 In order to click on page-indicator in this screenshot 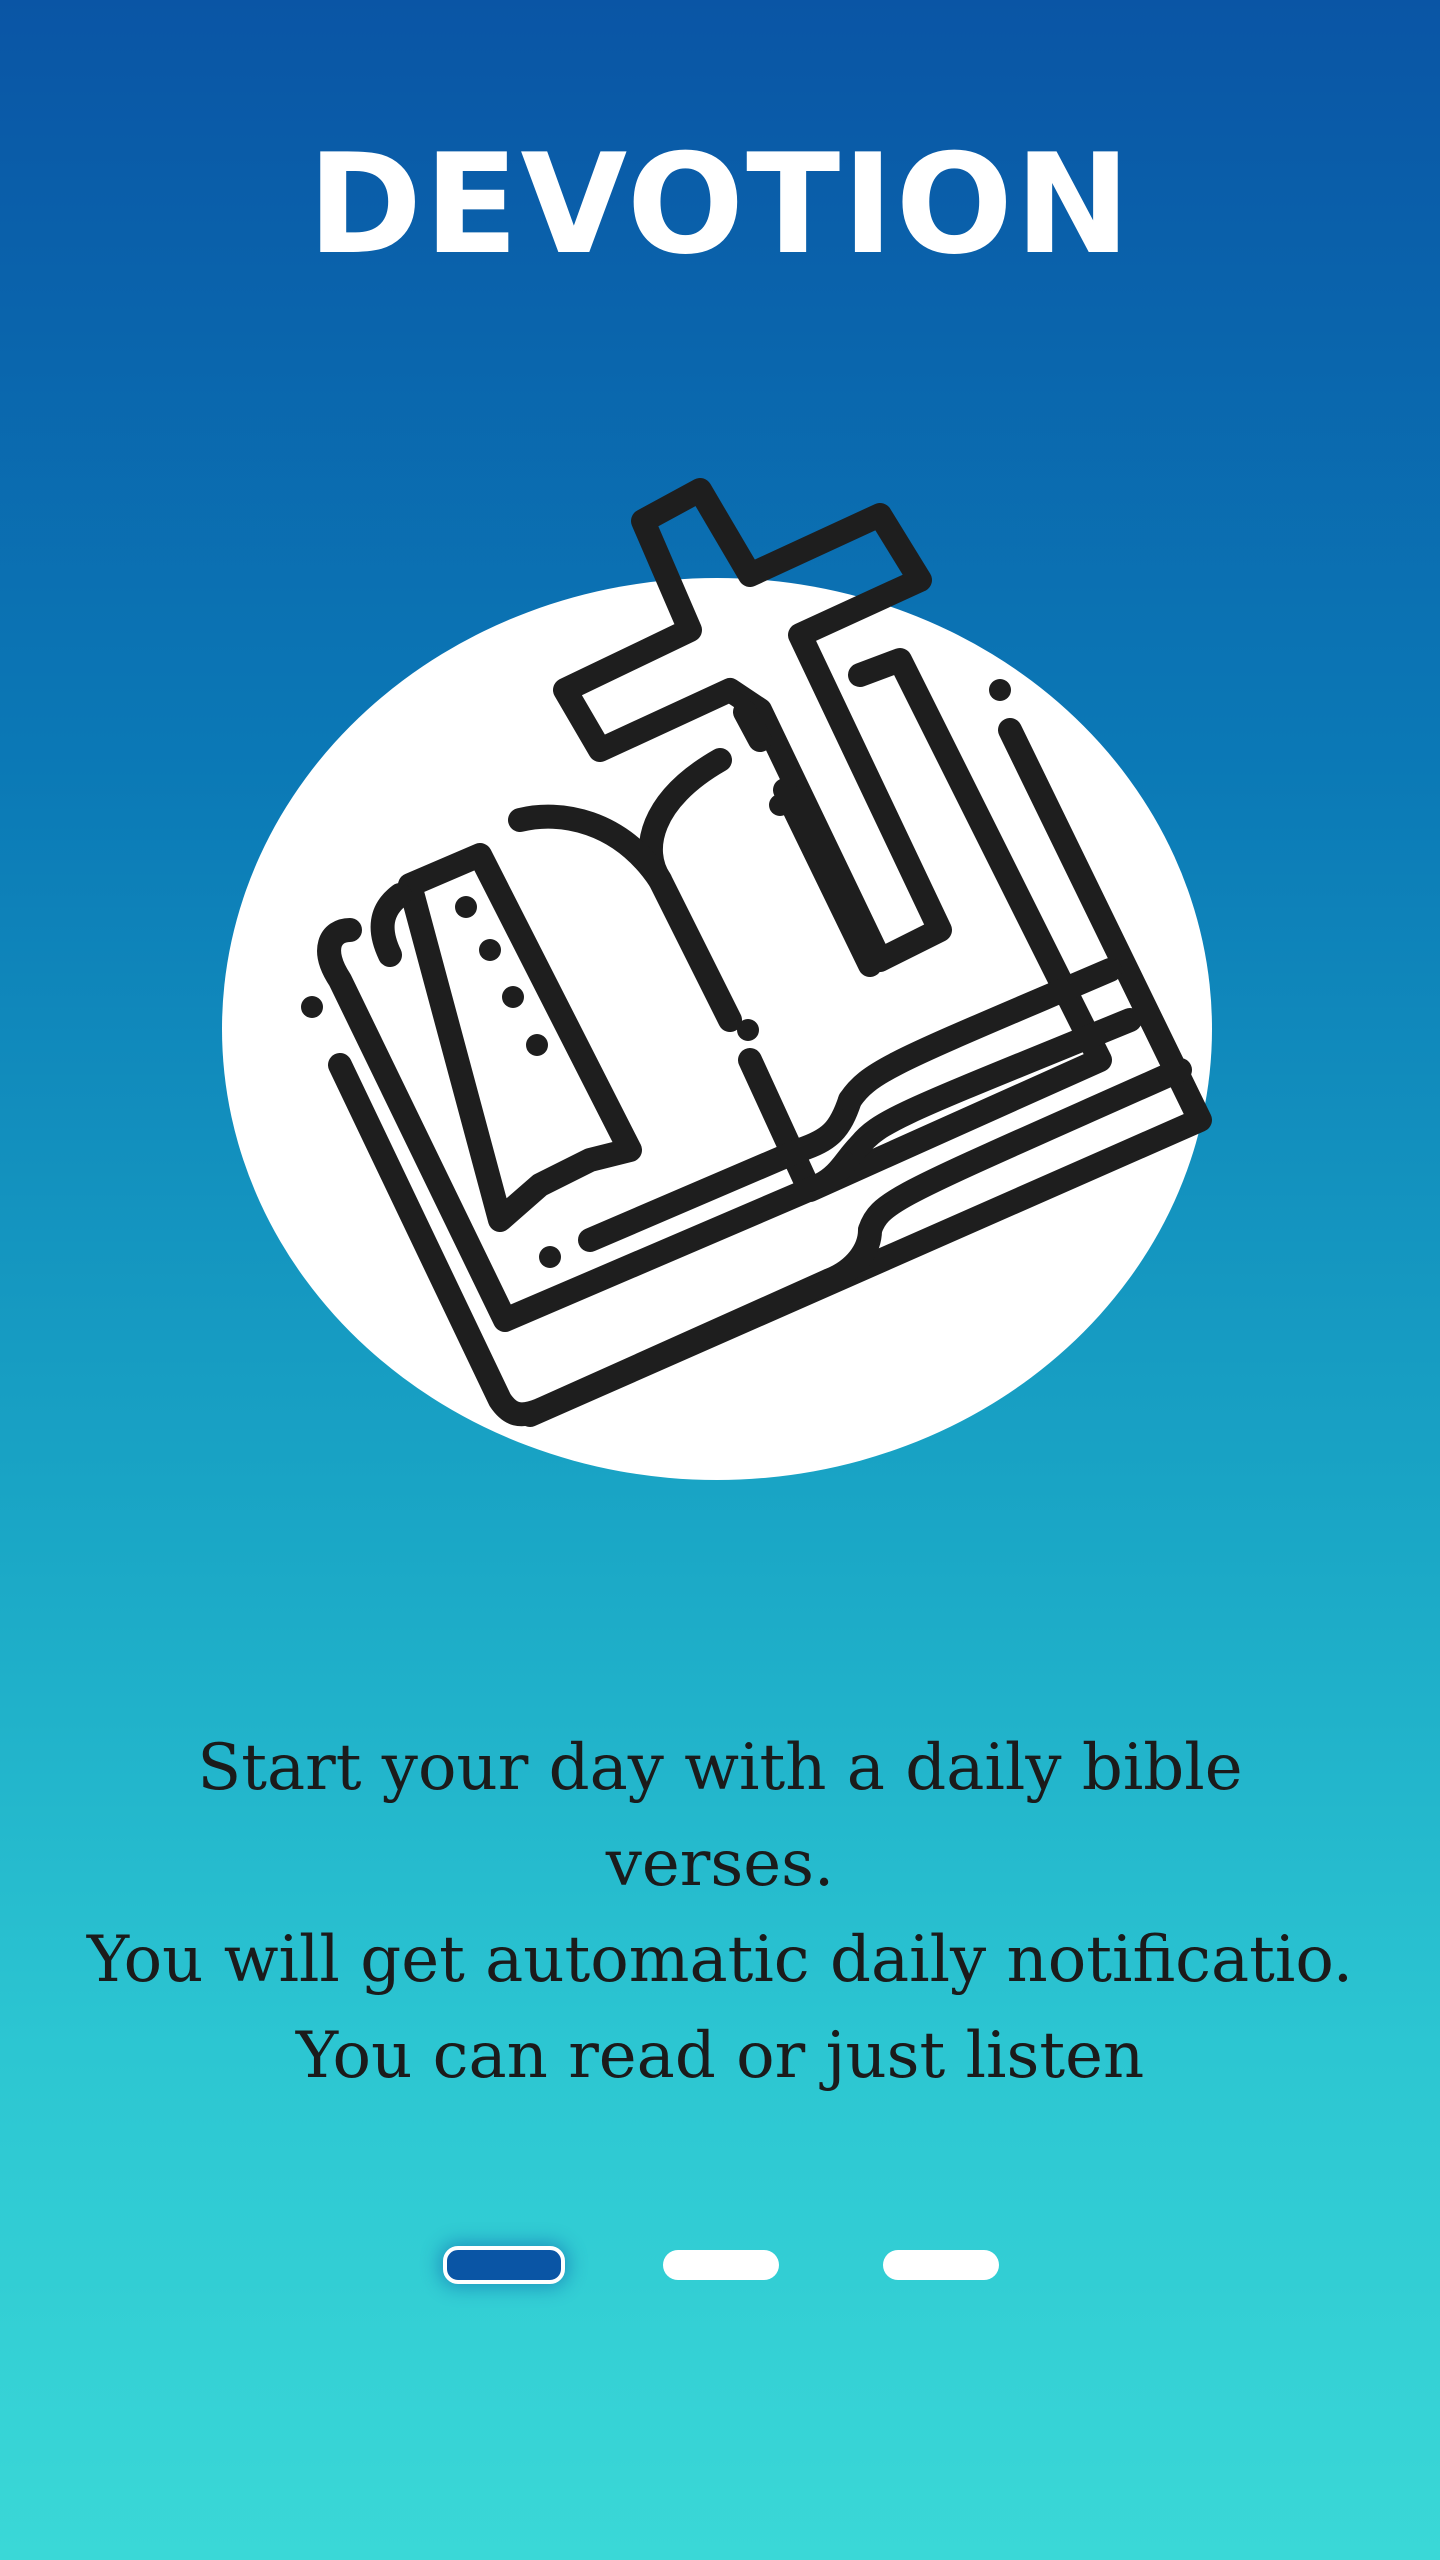, I will do `click(720, 2266)`.